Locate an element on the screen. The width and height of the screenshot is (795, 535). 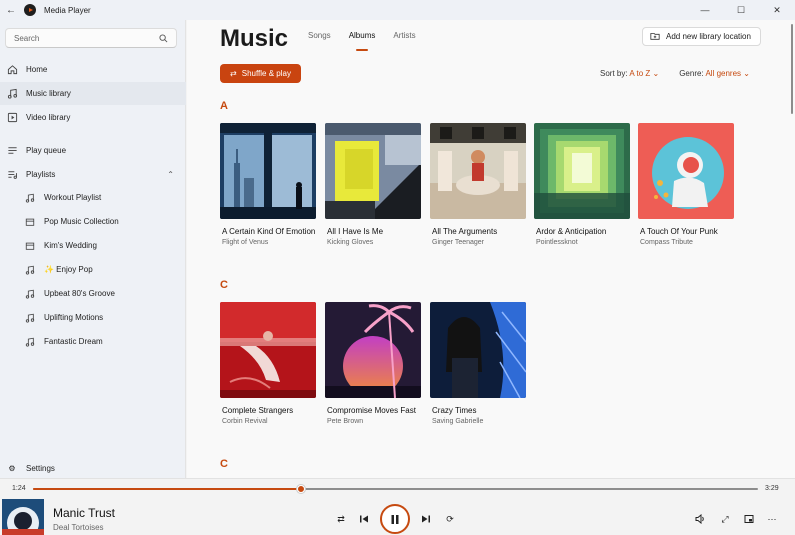
sort-dropdown: Sort by: A to Z ⌄ is located at coordinates (629, 73).